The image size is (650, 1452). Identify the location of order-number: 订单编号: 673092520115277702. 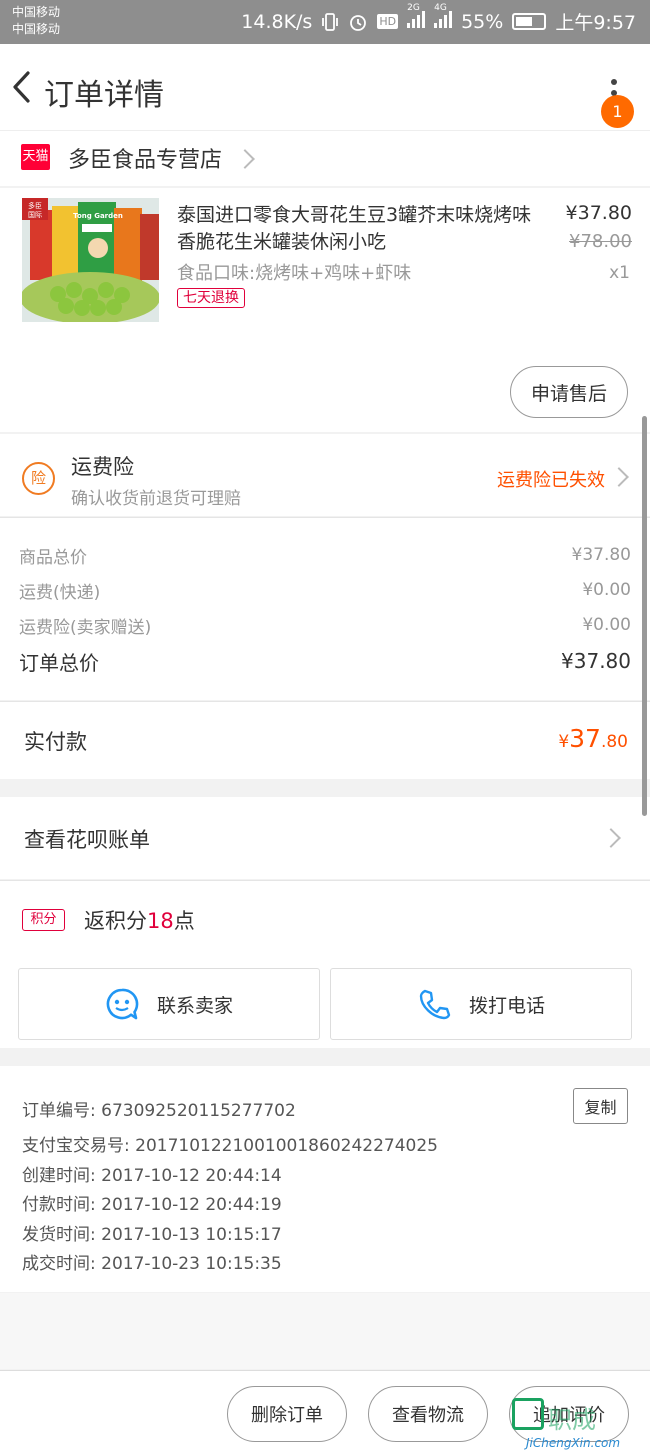
(159, 1111).